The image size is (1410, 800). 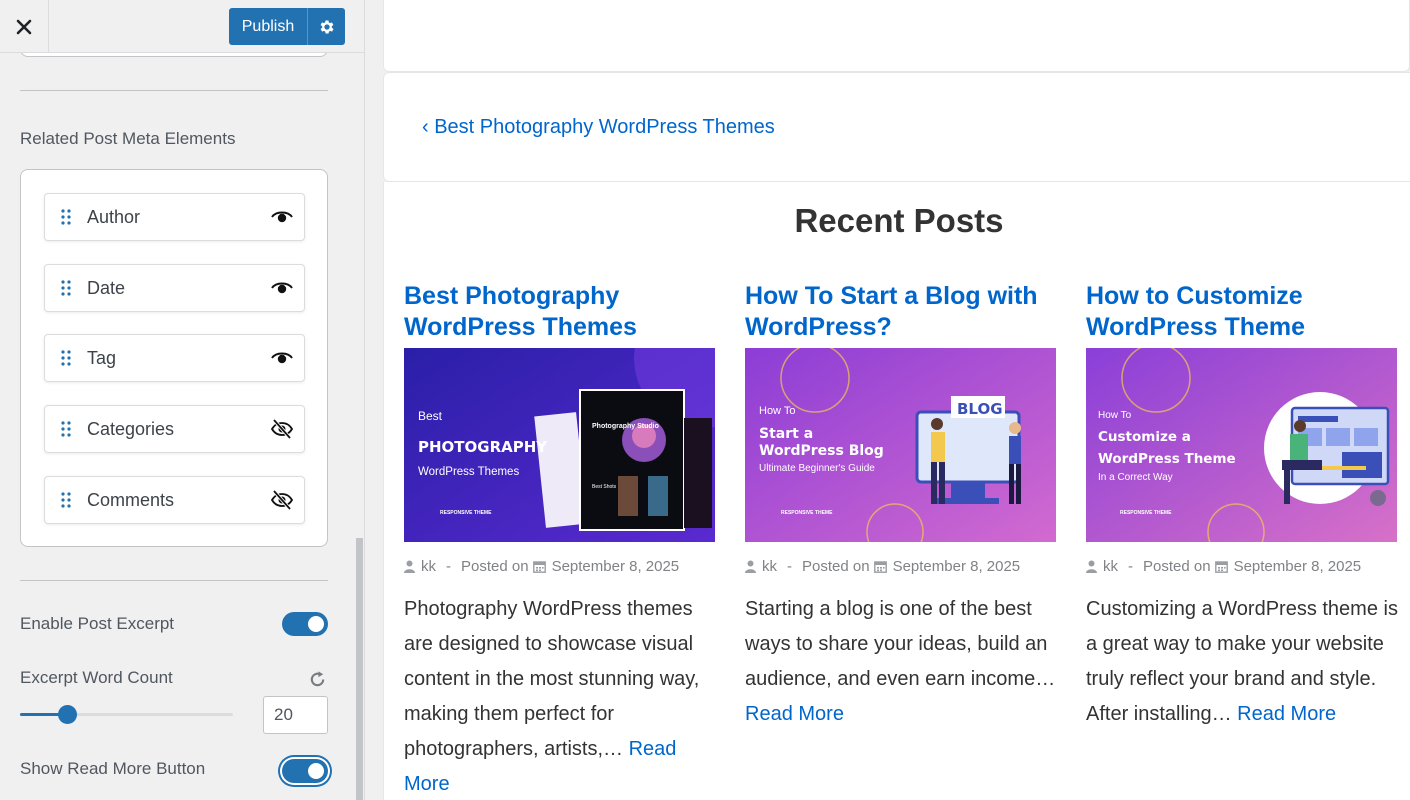 I want to click on meta-item-date: Date, so click(x=174, y=288).